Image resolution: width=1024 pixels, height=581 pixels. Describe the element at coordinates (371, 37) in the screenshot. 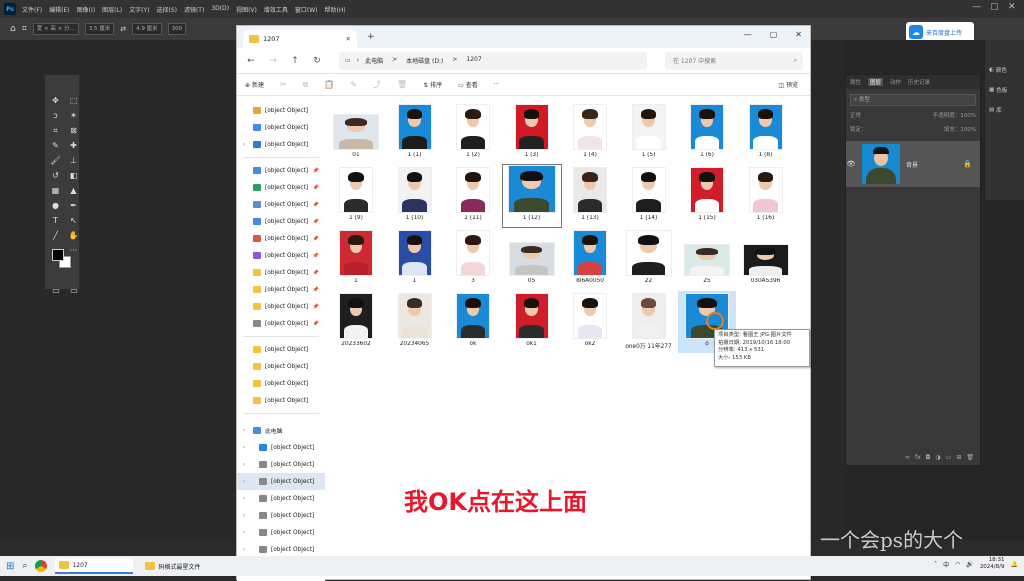

I see `new-tab-icon: +` at that location.